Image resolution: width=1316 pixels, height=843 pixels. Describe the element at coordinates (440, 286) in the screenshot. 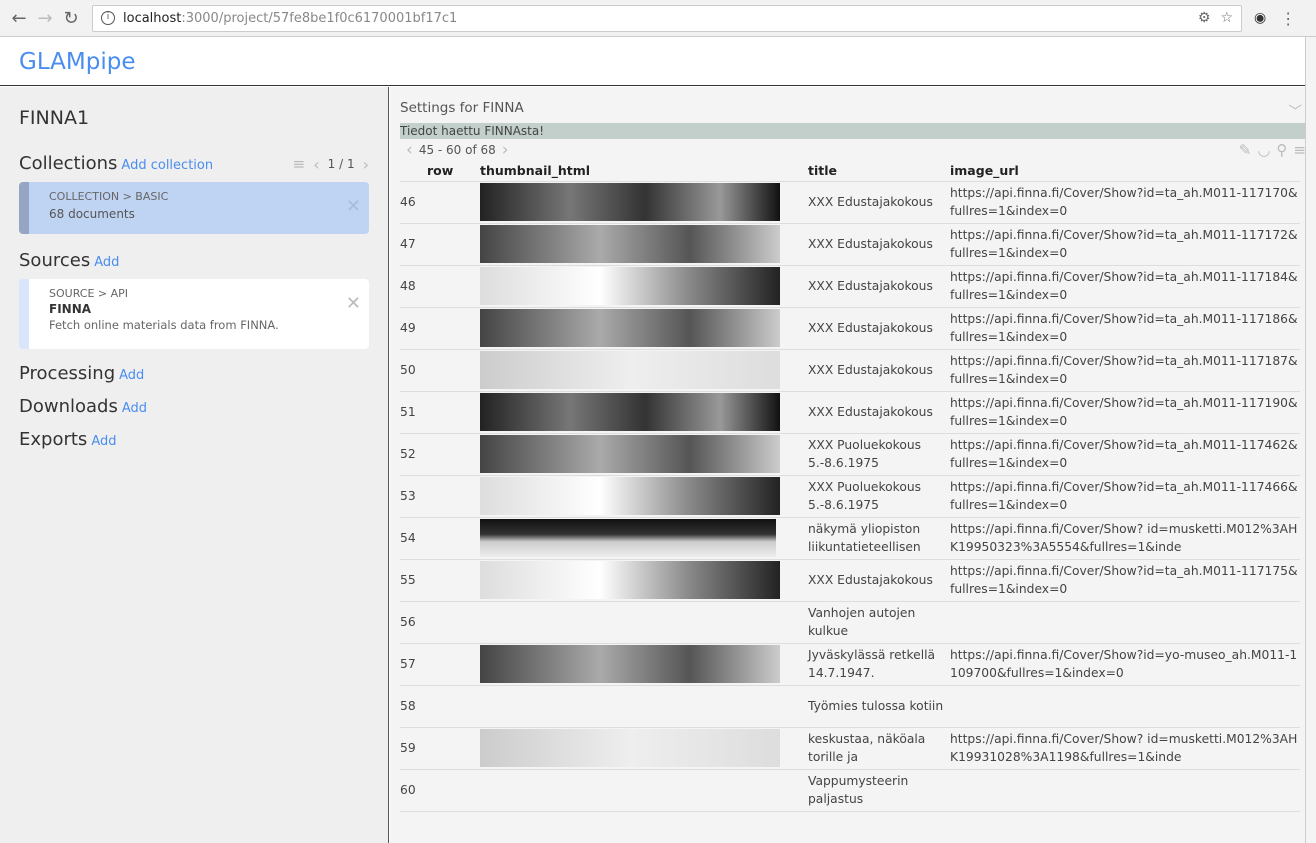

I see `row-number: 48` at that location.